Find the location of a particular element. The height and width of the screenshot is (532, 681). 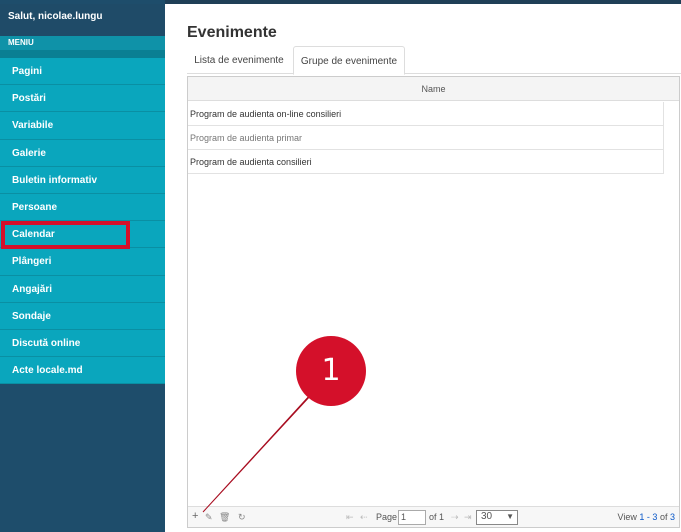

sidebar-item-plangeri: Plângeri is located at coordinates (82, 262).